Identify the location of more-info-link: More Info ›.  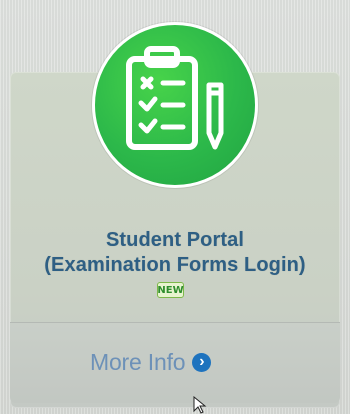
(151, 362).